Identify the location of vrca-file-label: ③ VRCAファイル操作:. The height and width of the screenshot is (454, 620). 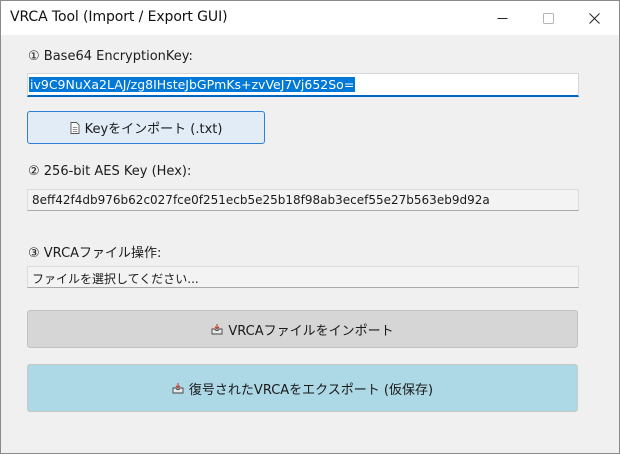
(95, 253).